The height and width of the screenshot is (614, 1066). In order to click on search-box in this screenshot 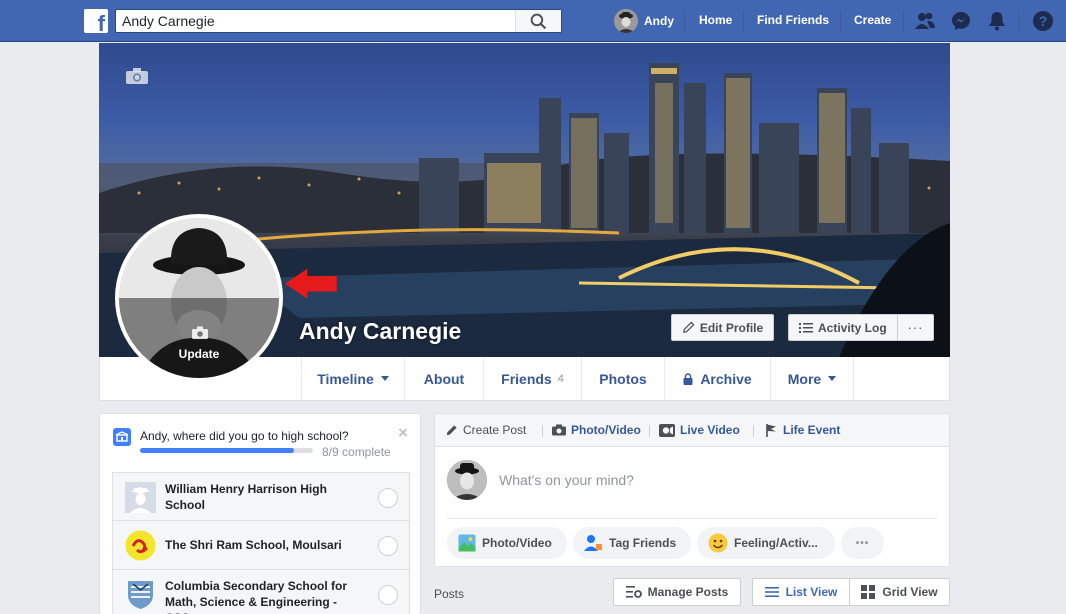, I will do `click(338, 21)`.